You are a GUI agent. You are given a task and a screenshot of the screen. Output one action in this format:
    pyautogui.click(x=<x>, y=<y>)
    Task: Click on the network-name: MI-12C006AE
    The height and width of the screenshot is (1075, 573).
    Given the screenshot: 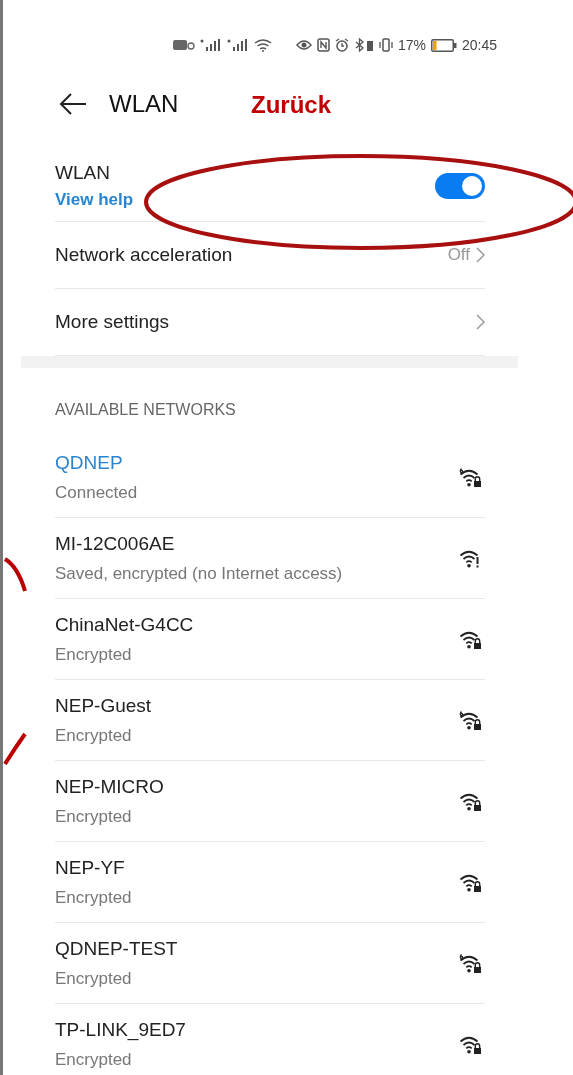 What is the action you would take?
    pyautogui.click(x=115, y=543)
    